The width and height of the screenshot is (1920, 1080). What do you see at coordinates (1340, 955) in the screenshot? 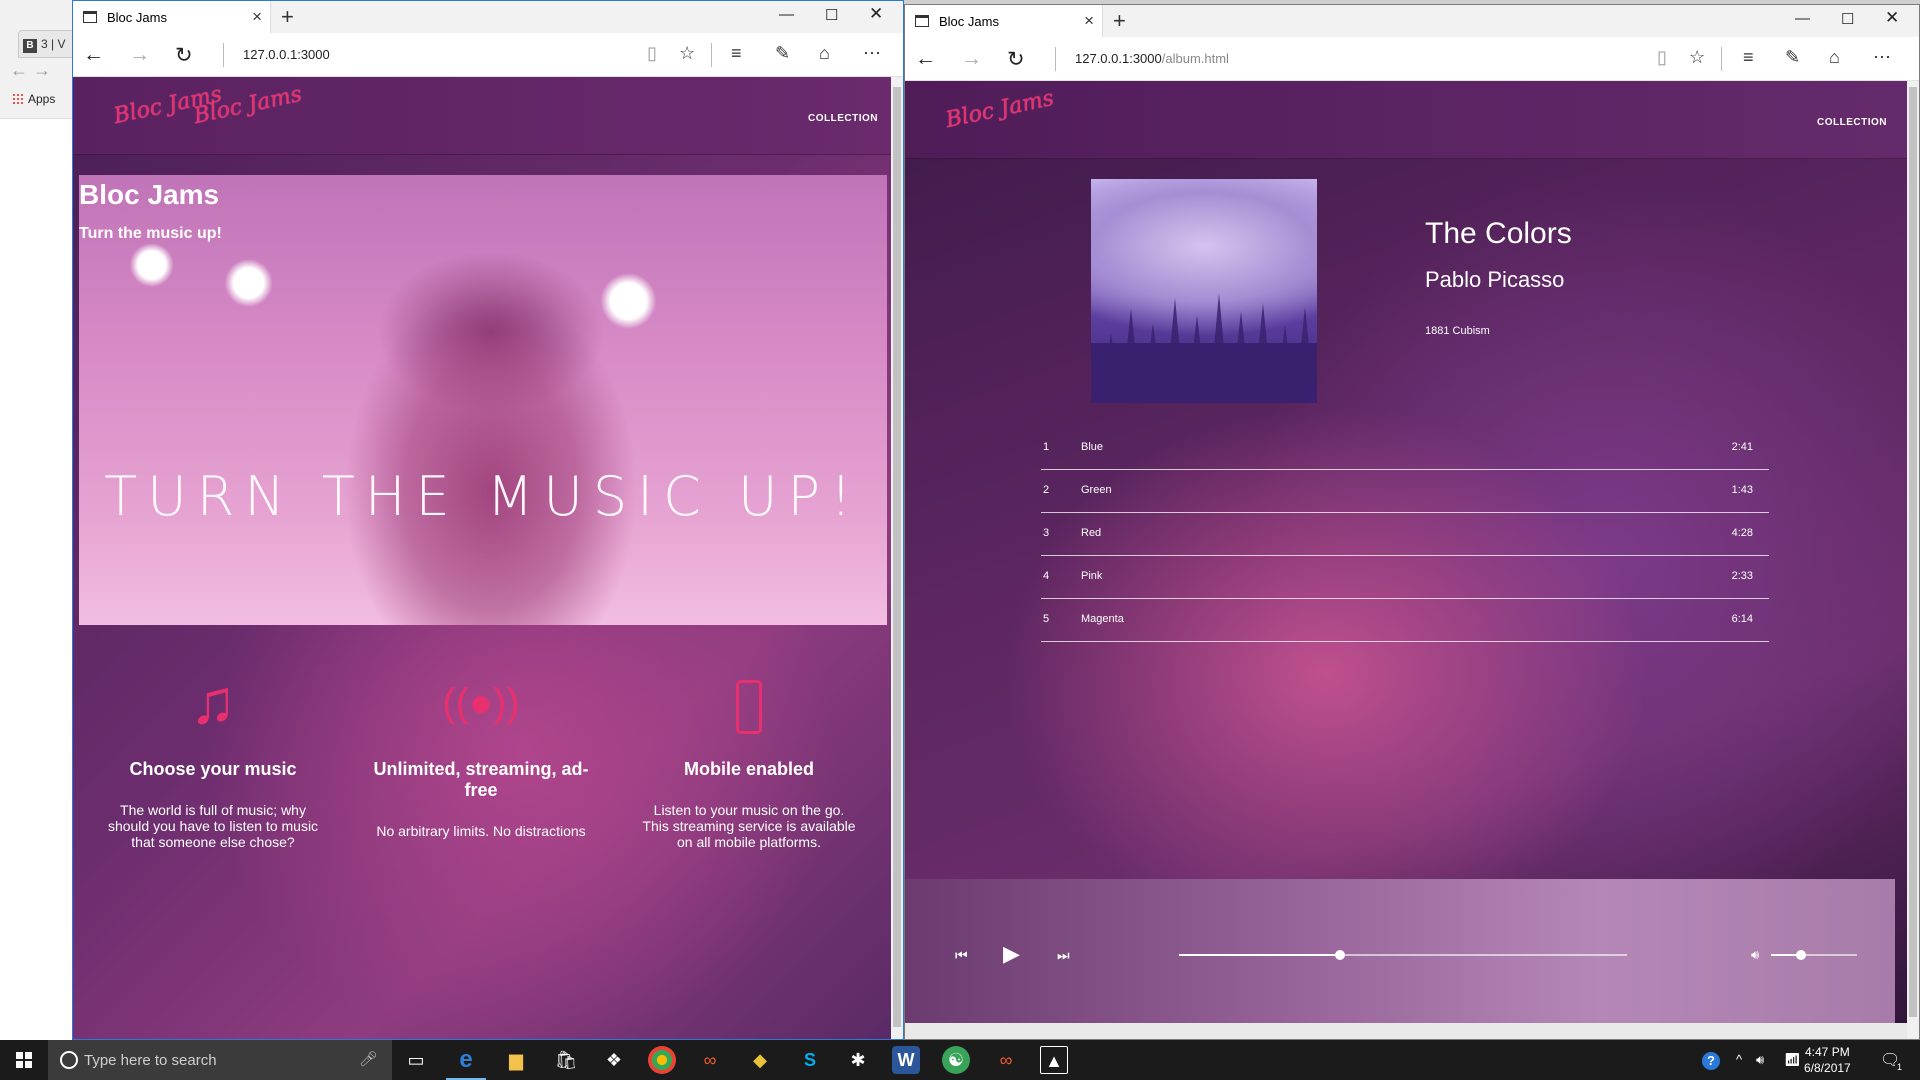
I see `seek-thumb` at bounding box center [1340, 955].